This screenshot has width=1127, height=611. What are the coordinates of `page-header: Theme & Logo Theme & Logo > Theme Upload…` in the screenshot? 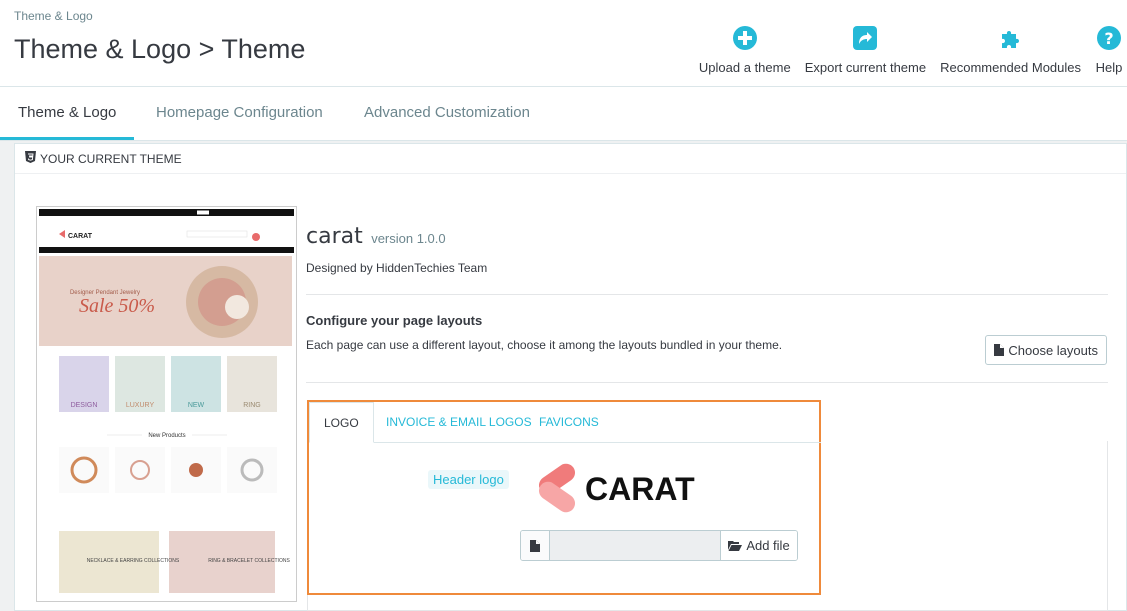 It's located at (563, 43).